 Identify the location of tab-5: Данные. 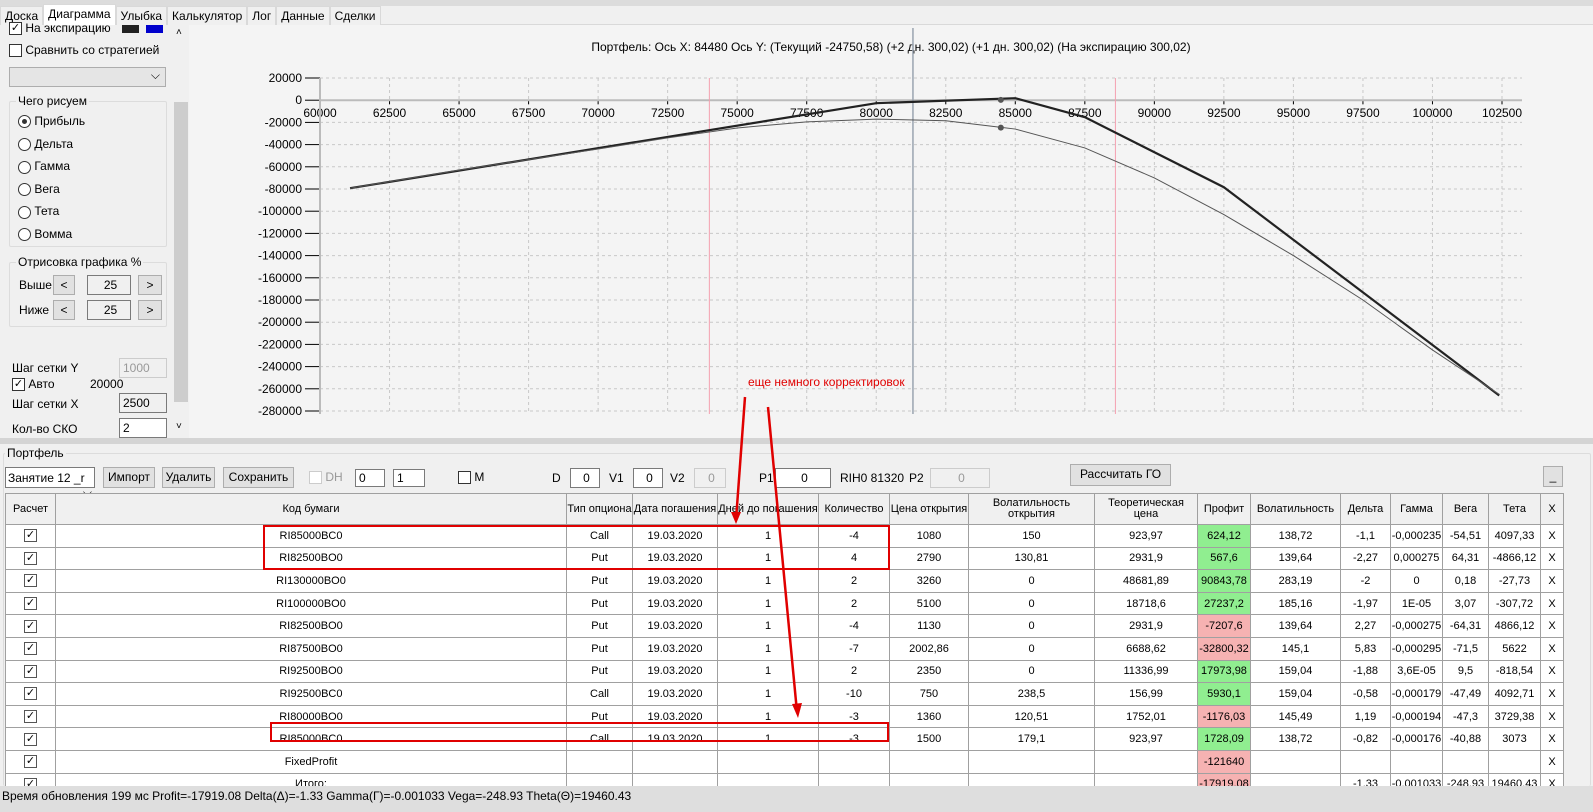
(303, 15).